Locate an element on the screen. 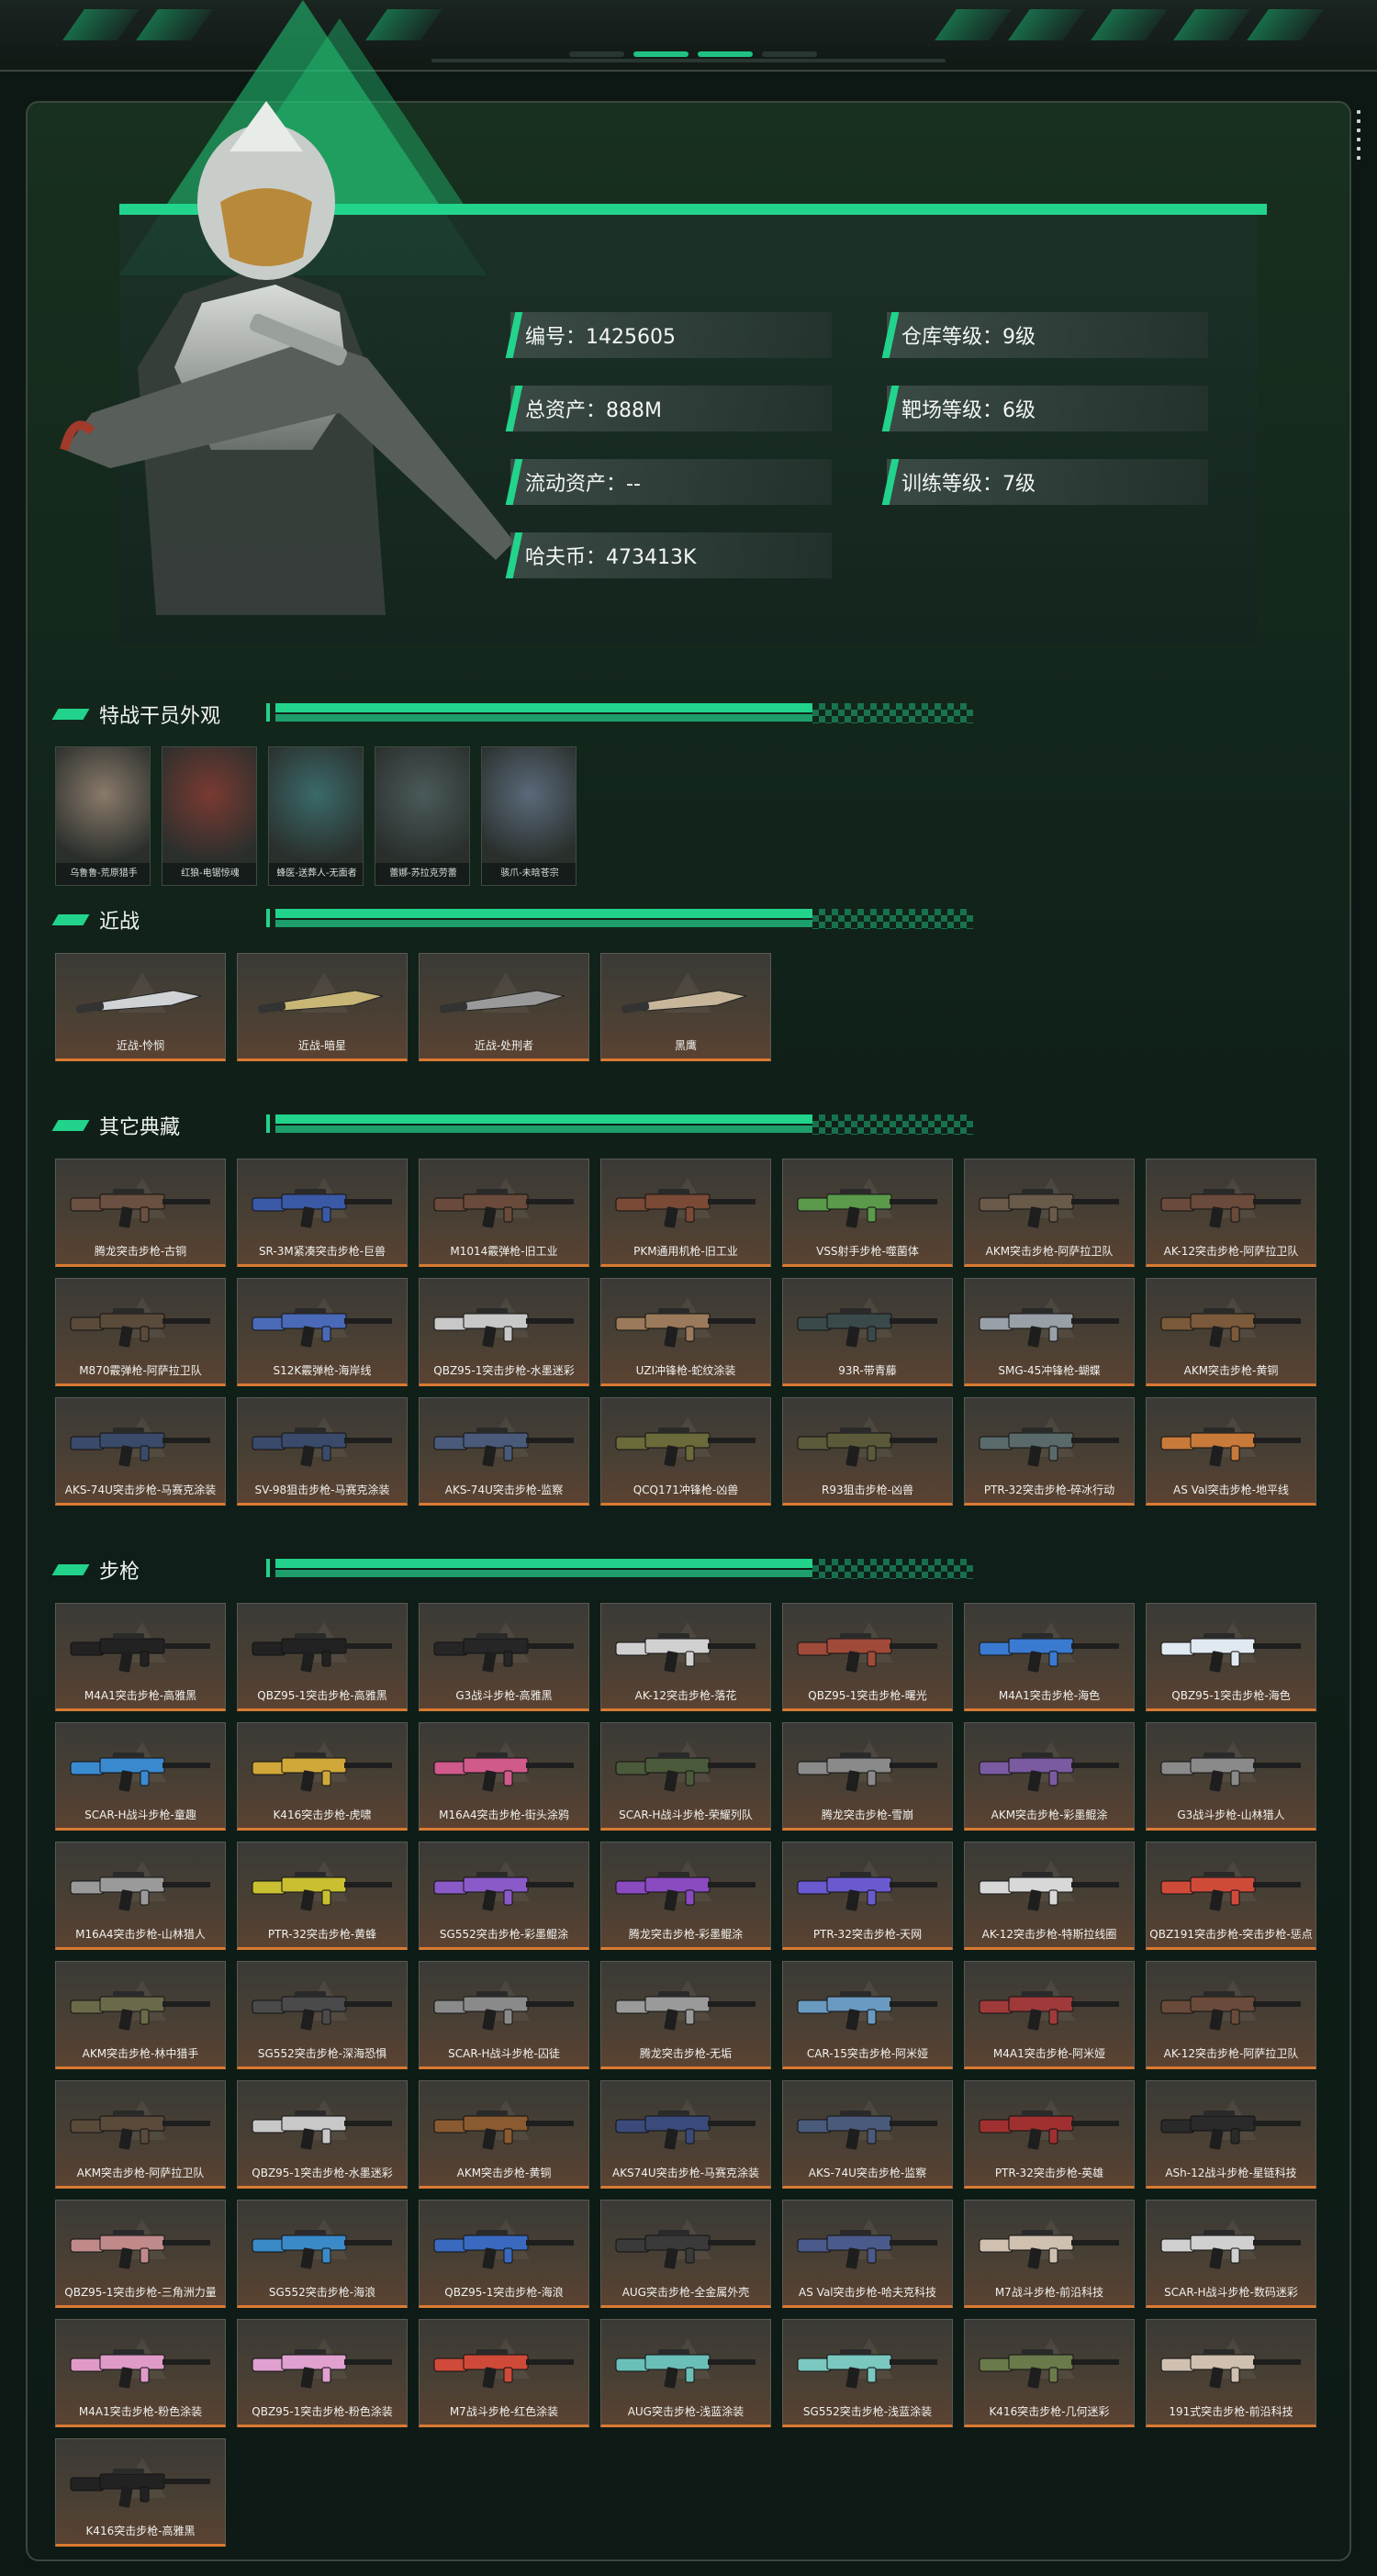 This screenshot has width=1377, height=2576. item-card: G3战斗步枪-山林猎人 is located at coordinates (1231, 1776).